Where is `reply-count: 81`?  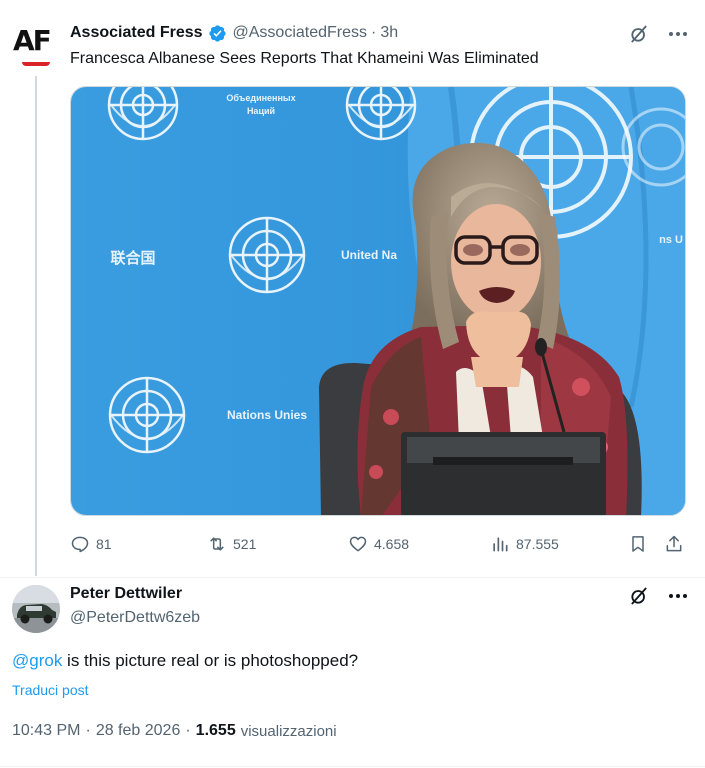 reply-count: 81 is located at coordinates (104, 544).